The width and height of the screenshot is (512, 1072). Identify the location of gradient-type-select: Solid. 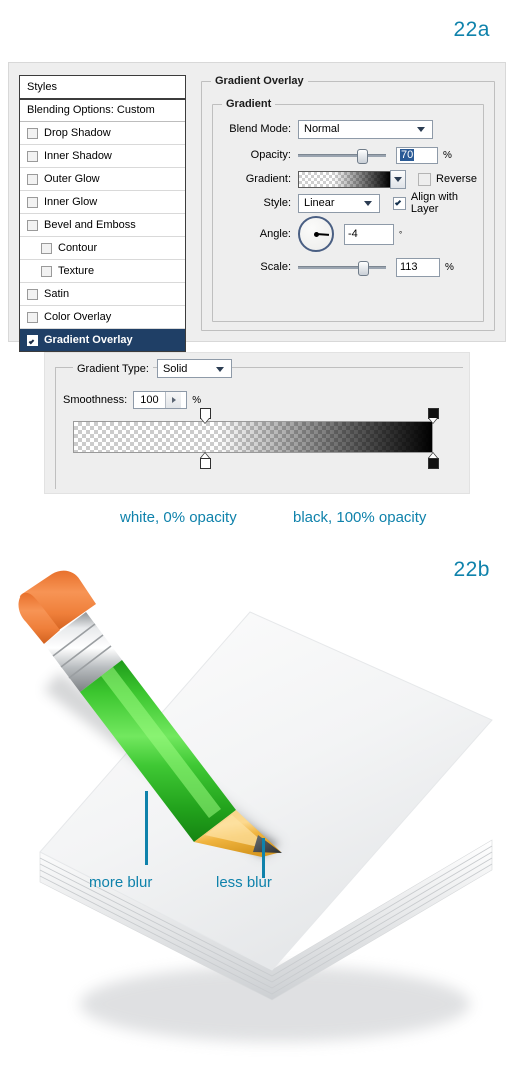
(194, 368).